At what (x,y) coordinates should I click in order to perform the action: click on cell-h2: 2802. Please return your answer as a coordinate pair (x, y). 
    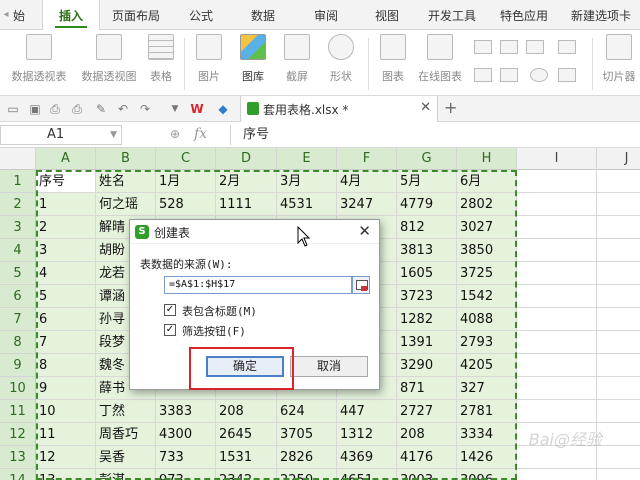
    Looking at the image, I should click on (487, 204).